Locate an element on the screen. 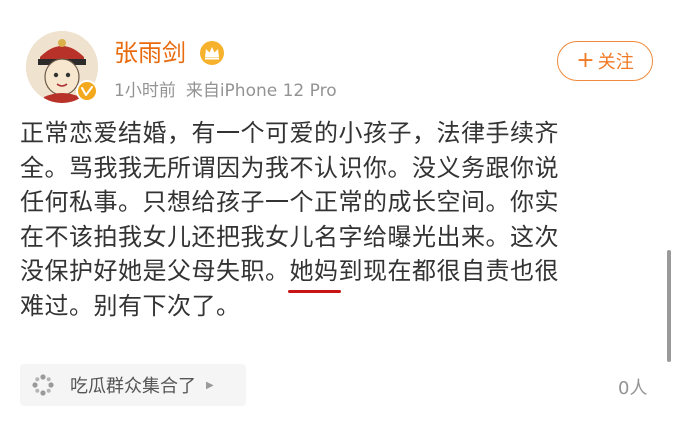  follow-button: + 关注 is located at coordinates (605, 61).